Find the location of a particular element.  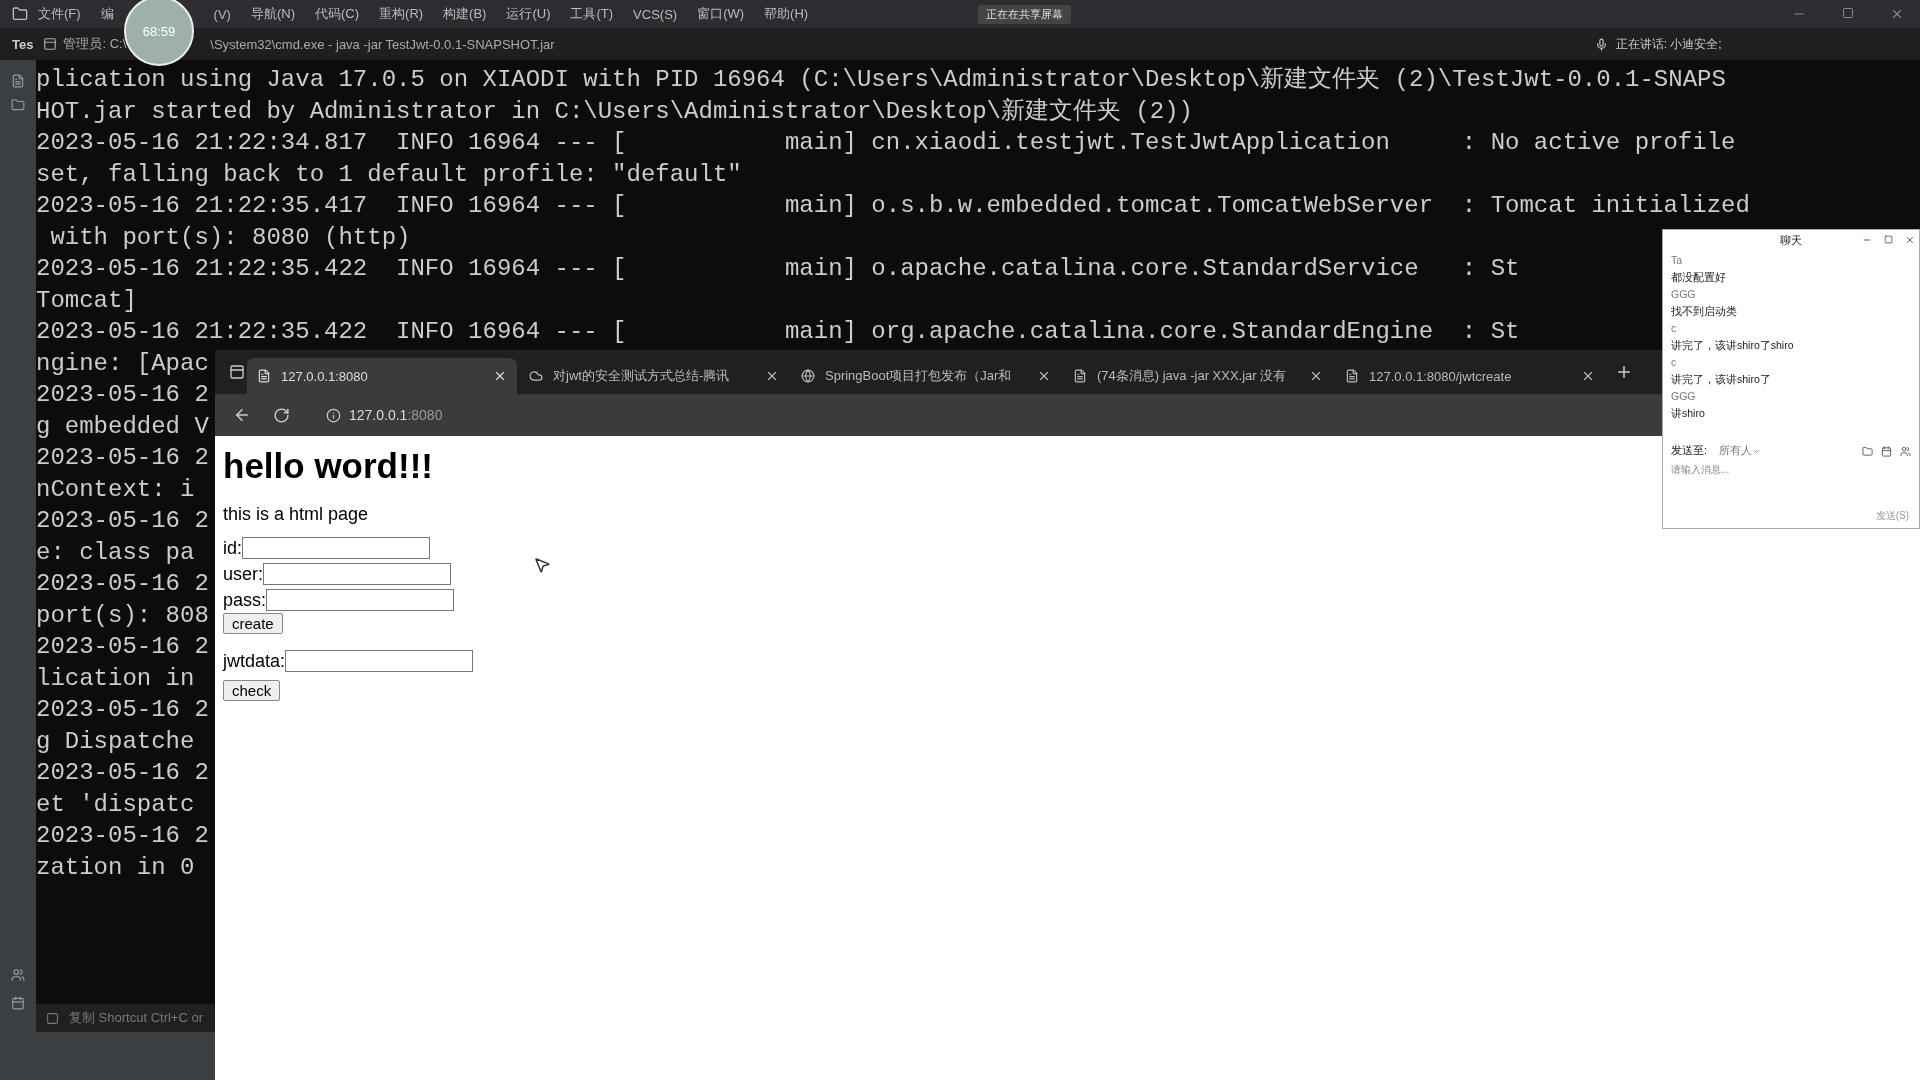

console-line: plication using Java 17.0.5 on XIAODI with PID 16964 (C:\Users\Administrator\Desktop\新建文件夹 (2)\TestJwt-0.0.1-SNAPS is located at coordinates (881, 80).